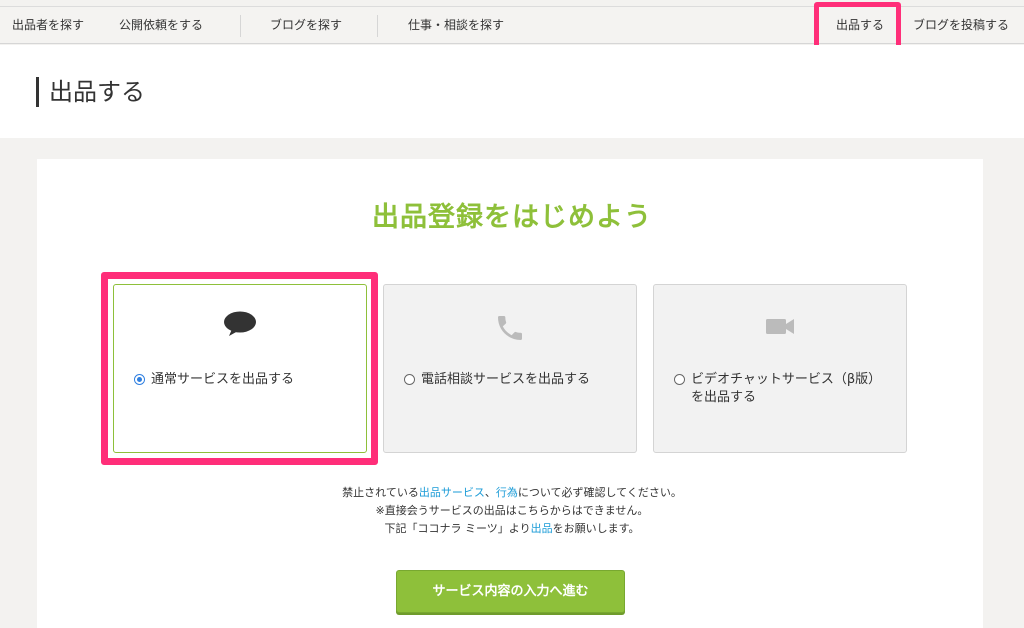 This screenshot has height=628, width=1024. Describe the element at coordinates (90, 92) in the screenshot. I see `page-title: 出品する` at that location.